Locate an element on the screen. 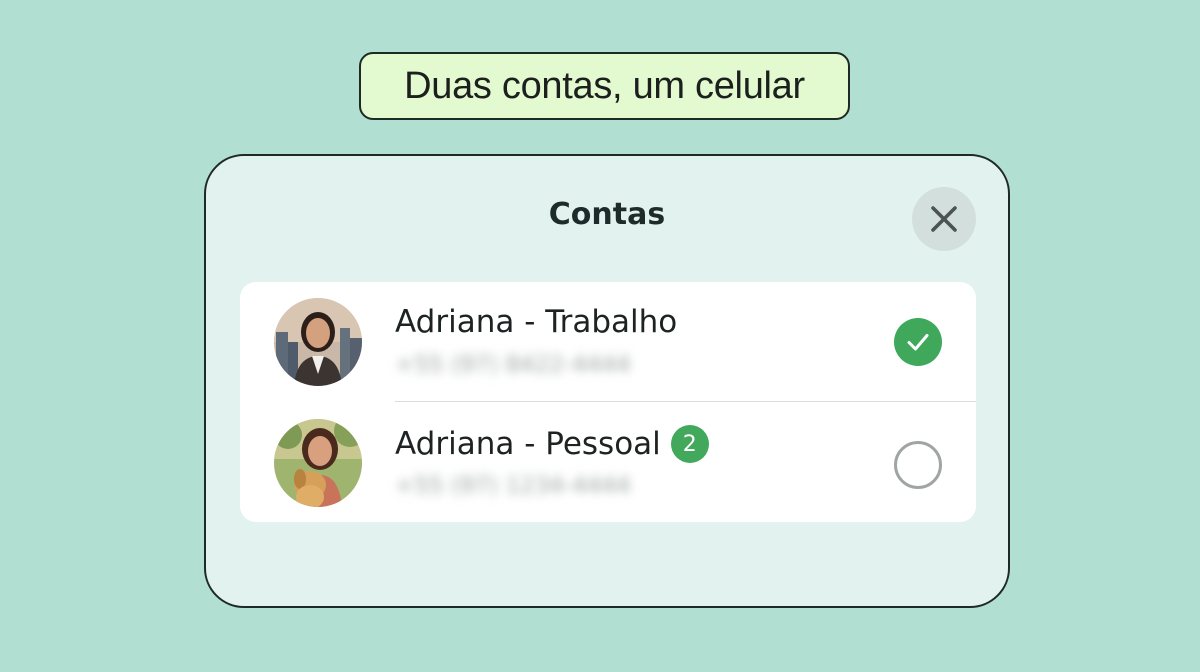 The width and height of the screenshot is (1200, 672). selected-check-icon is located at coordinates (918, 342).